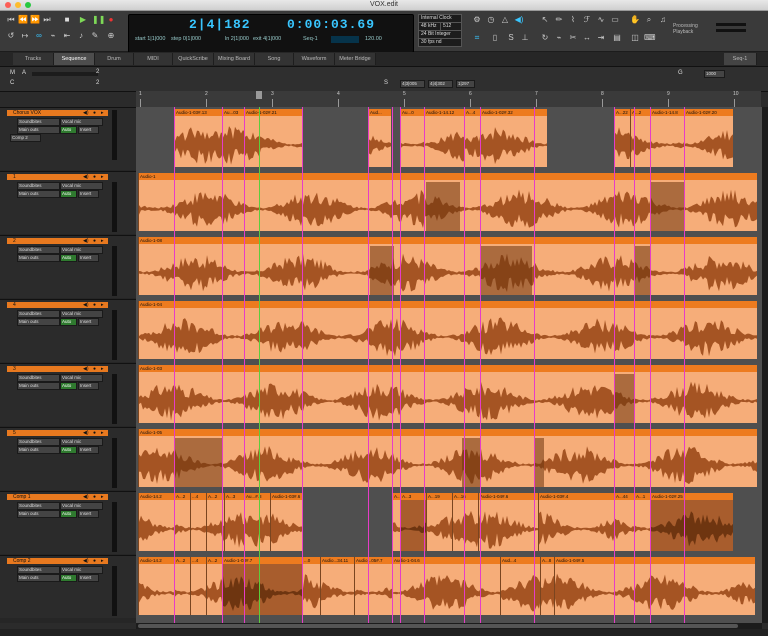 The image size is (768, 636). I want to click on record-icon: ●, so click(111, 20).